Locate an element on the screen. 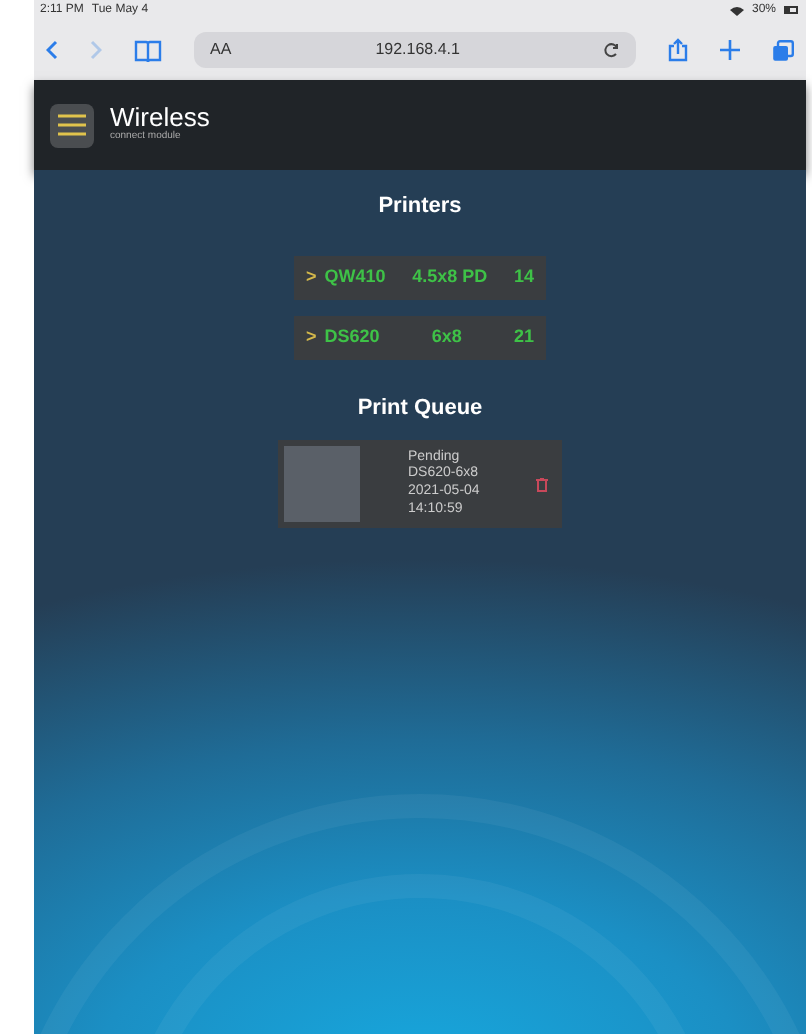  menu-icon is located at coordinates (72, 125).